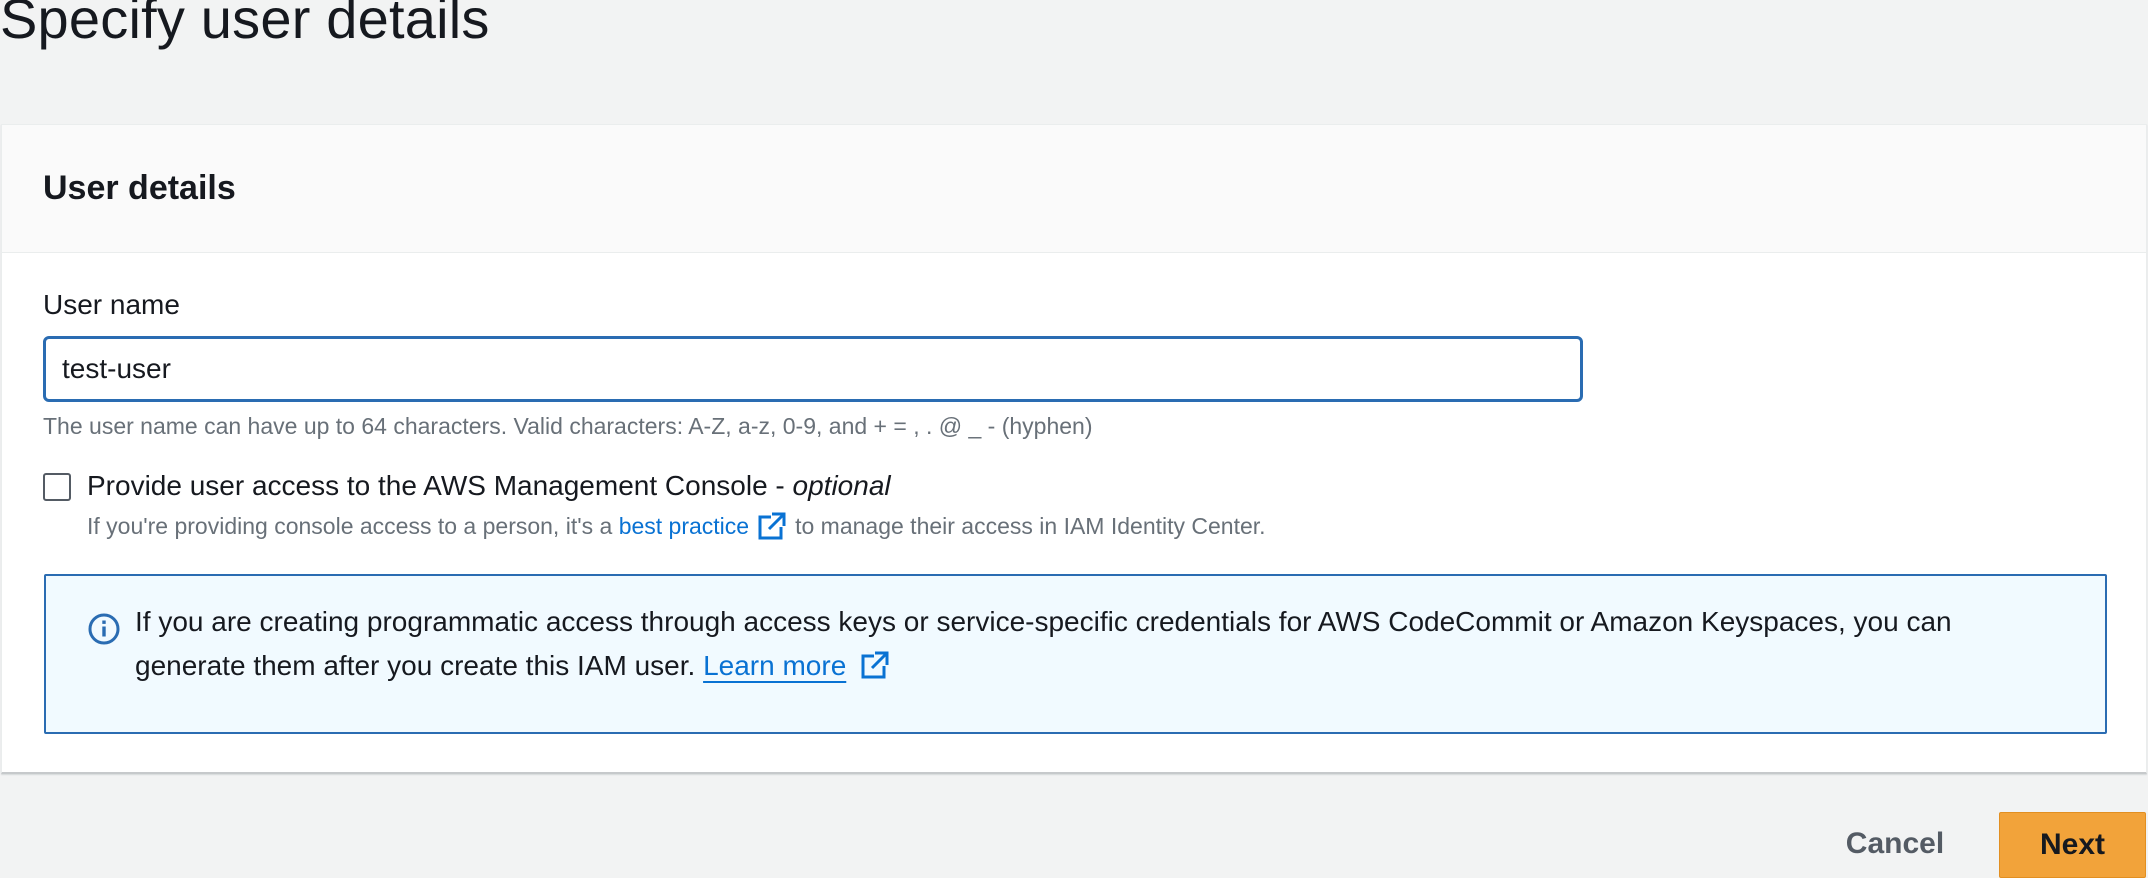 The width and height of the screenshot is (2148, 878). What do you see at coordinates (774, 665) in the screenshot?
I see `learn-more-link: Learn more` at bounding box center [774, 665].